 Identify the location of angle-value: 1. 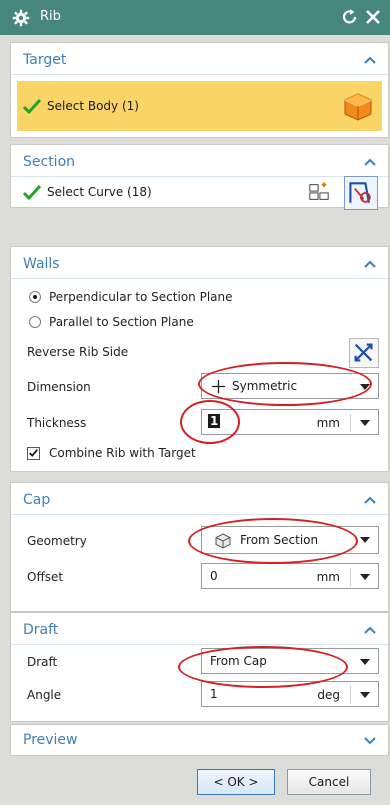
(214, 694).